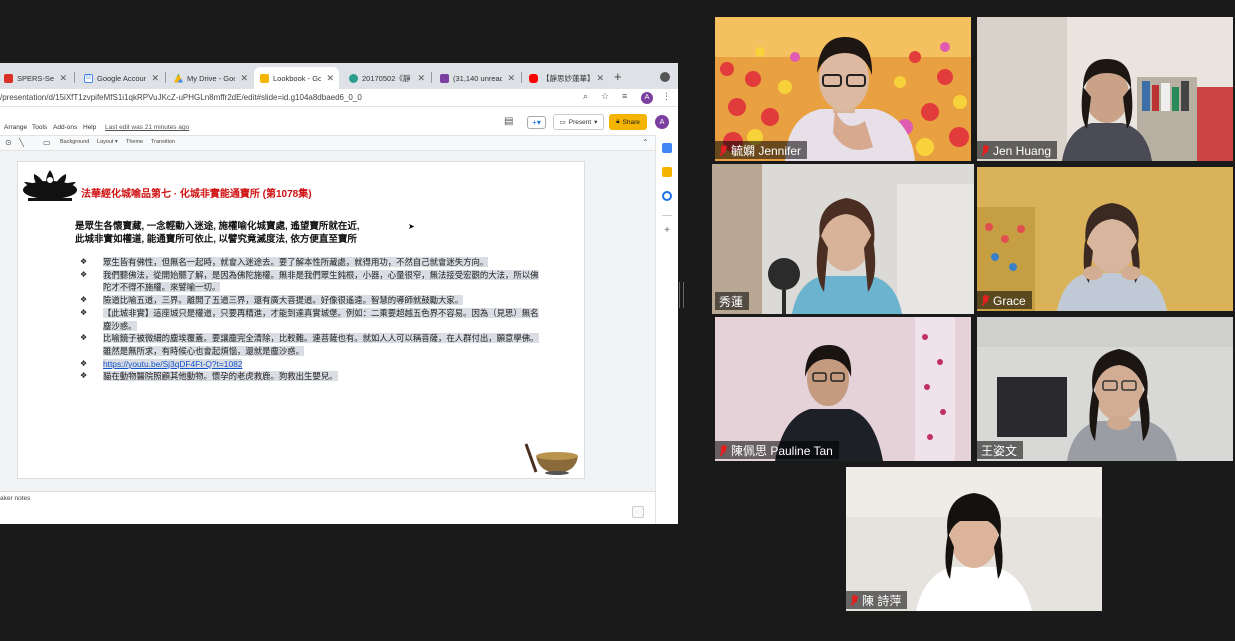 The width and height of the screenshot is (1235, 641). What do you see at coordinates (566, 78) in the screenshot?
I see `browser-tab-youtube: 【靜思妙蓮華】 ✕` at bounding box center [566, 78].